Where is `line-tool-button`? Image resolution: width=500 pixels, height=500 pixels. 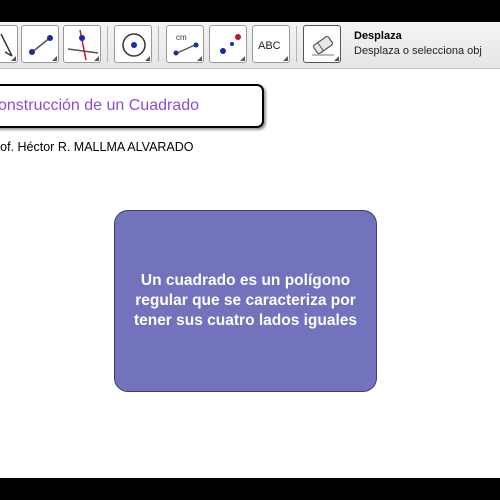
line-tool-button is located at coordinates (40, 44).